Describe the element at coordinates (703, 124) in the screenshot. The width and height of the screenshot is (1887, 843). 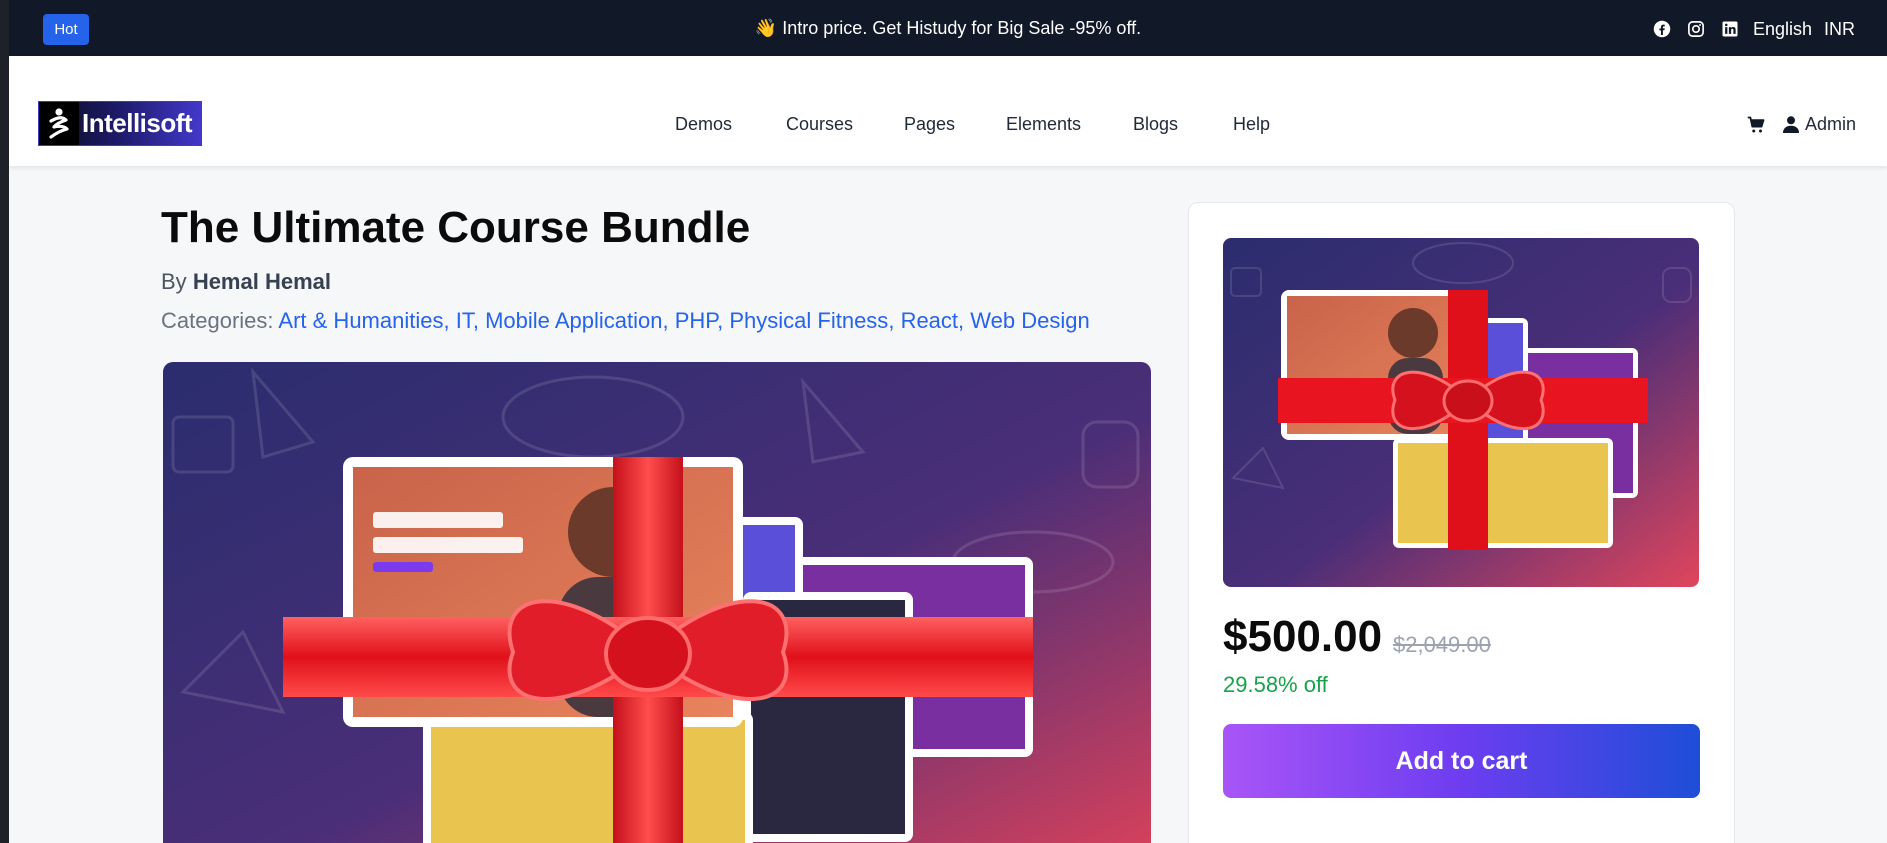
I see `nav-demos: Demos` at that location.